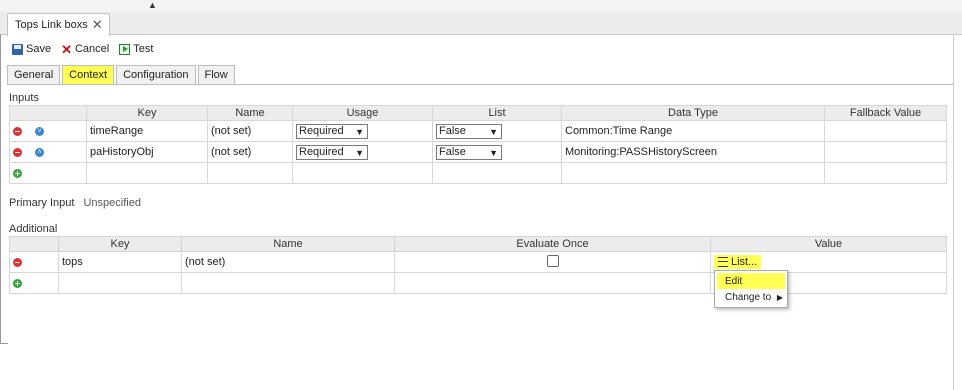 The width and height of the screenshot is (962, 390). What do you see at coordinates (88, 74) in the screenshot?
I see `tab-context: Context` at bounding box center [88, 74].